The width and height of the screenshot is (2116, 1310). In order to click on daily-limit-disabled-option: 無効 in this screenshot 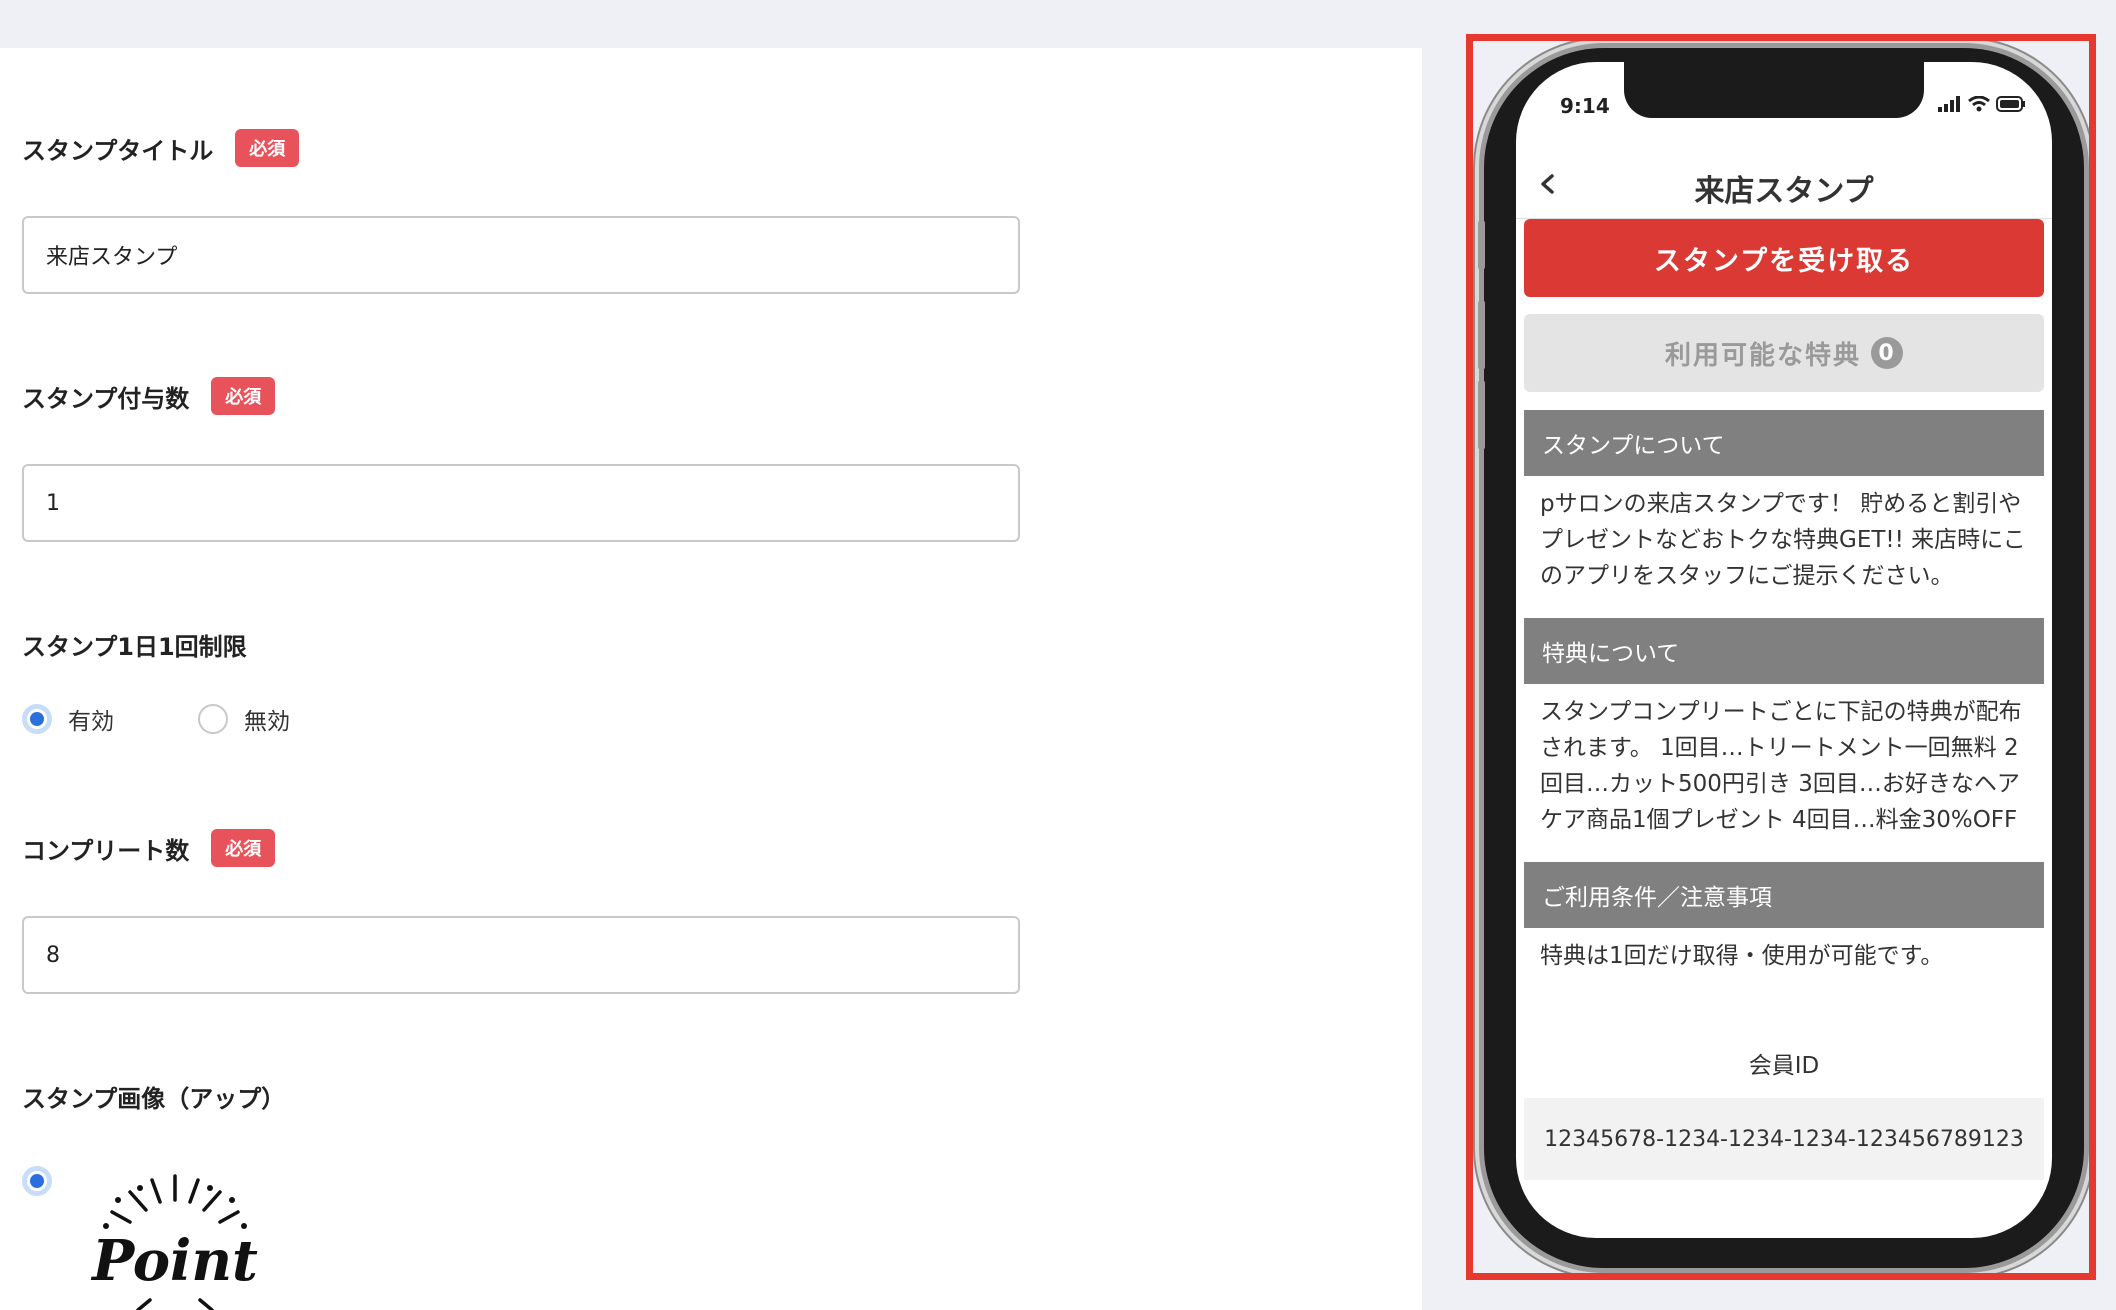, I will do `click(244, 719)`.